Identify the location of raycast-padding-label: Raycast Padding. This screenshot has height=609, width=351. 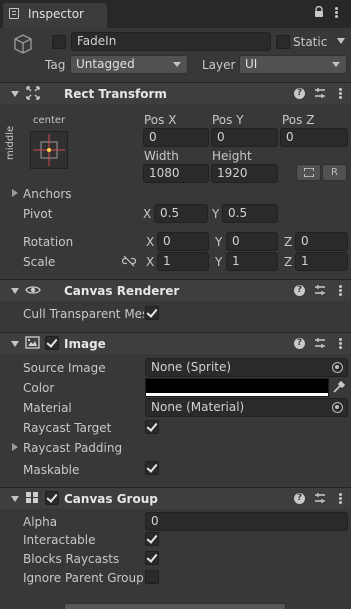
(72, 448).